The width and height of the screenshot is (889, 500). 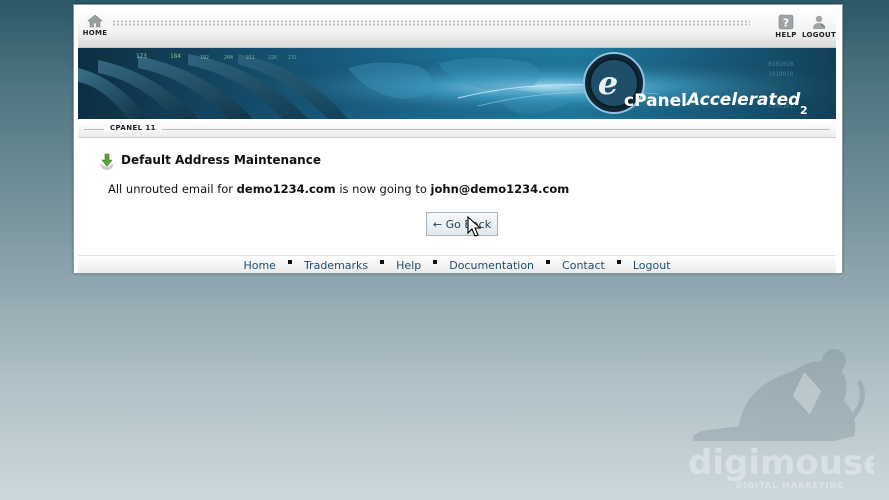 I want to click on home-button: HOME, so click(x=95, y=25).